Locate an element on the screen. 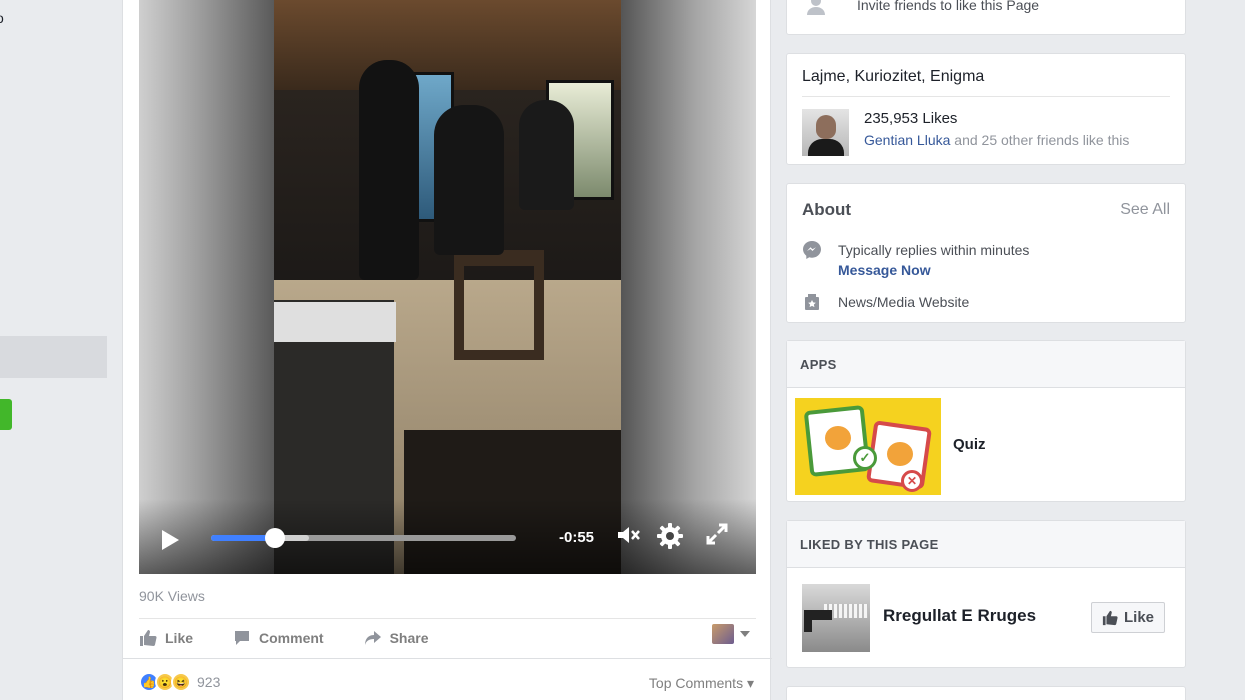  liked-page-thumbnail is located at coordinates (836, 618).